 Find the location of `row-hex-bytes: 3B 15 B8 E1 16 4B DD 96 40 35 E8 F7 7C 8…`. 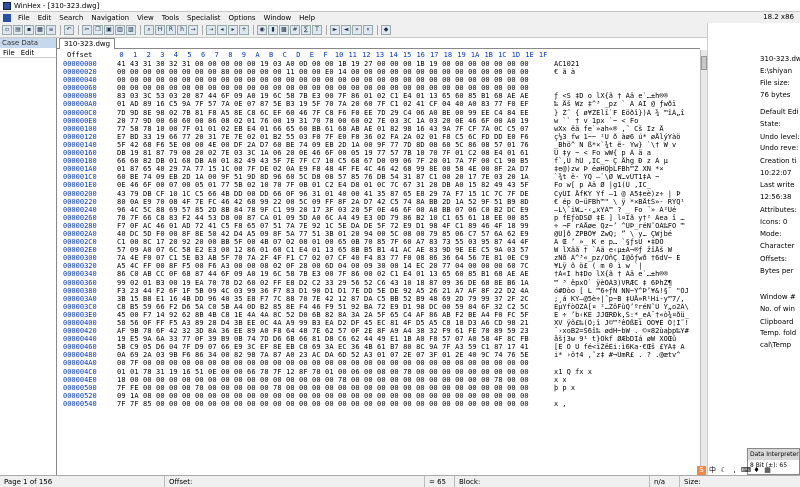

row-hex-bytes: 3B 15 B8 E1 16 4B DD 96 40 35 E8 F7 7C 8… is located at coordinates (323, 299).